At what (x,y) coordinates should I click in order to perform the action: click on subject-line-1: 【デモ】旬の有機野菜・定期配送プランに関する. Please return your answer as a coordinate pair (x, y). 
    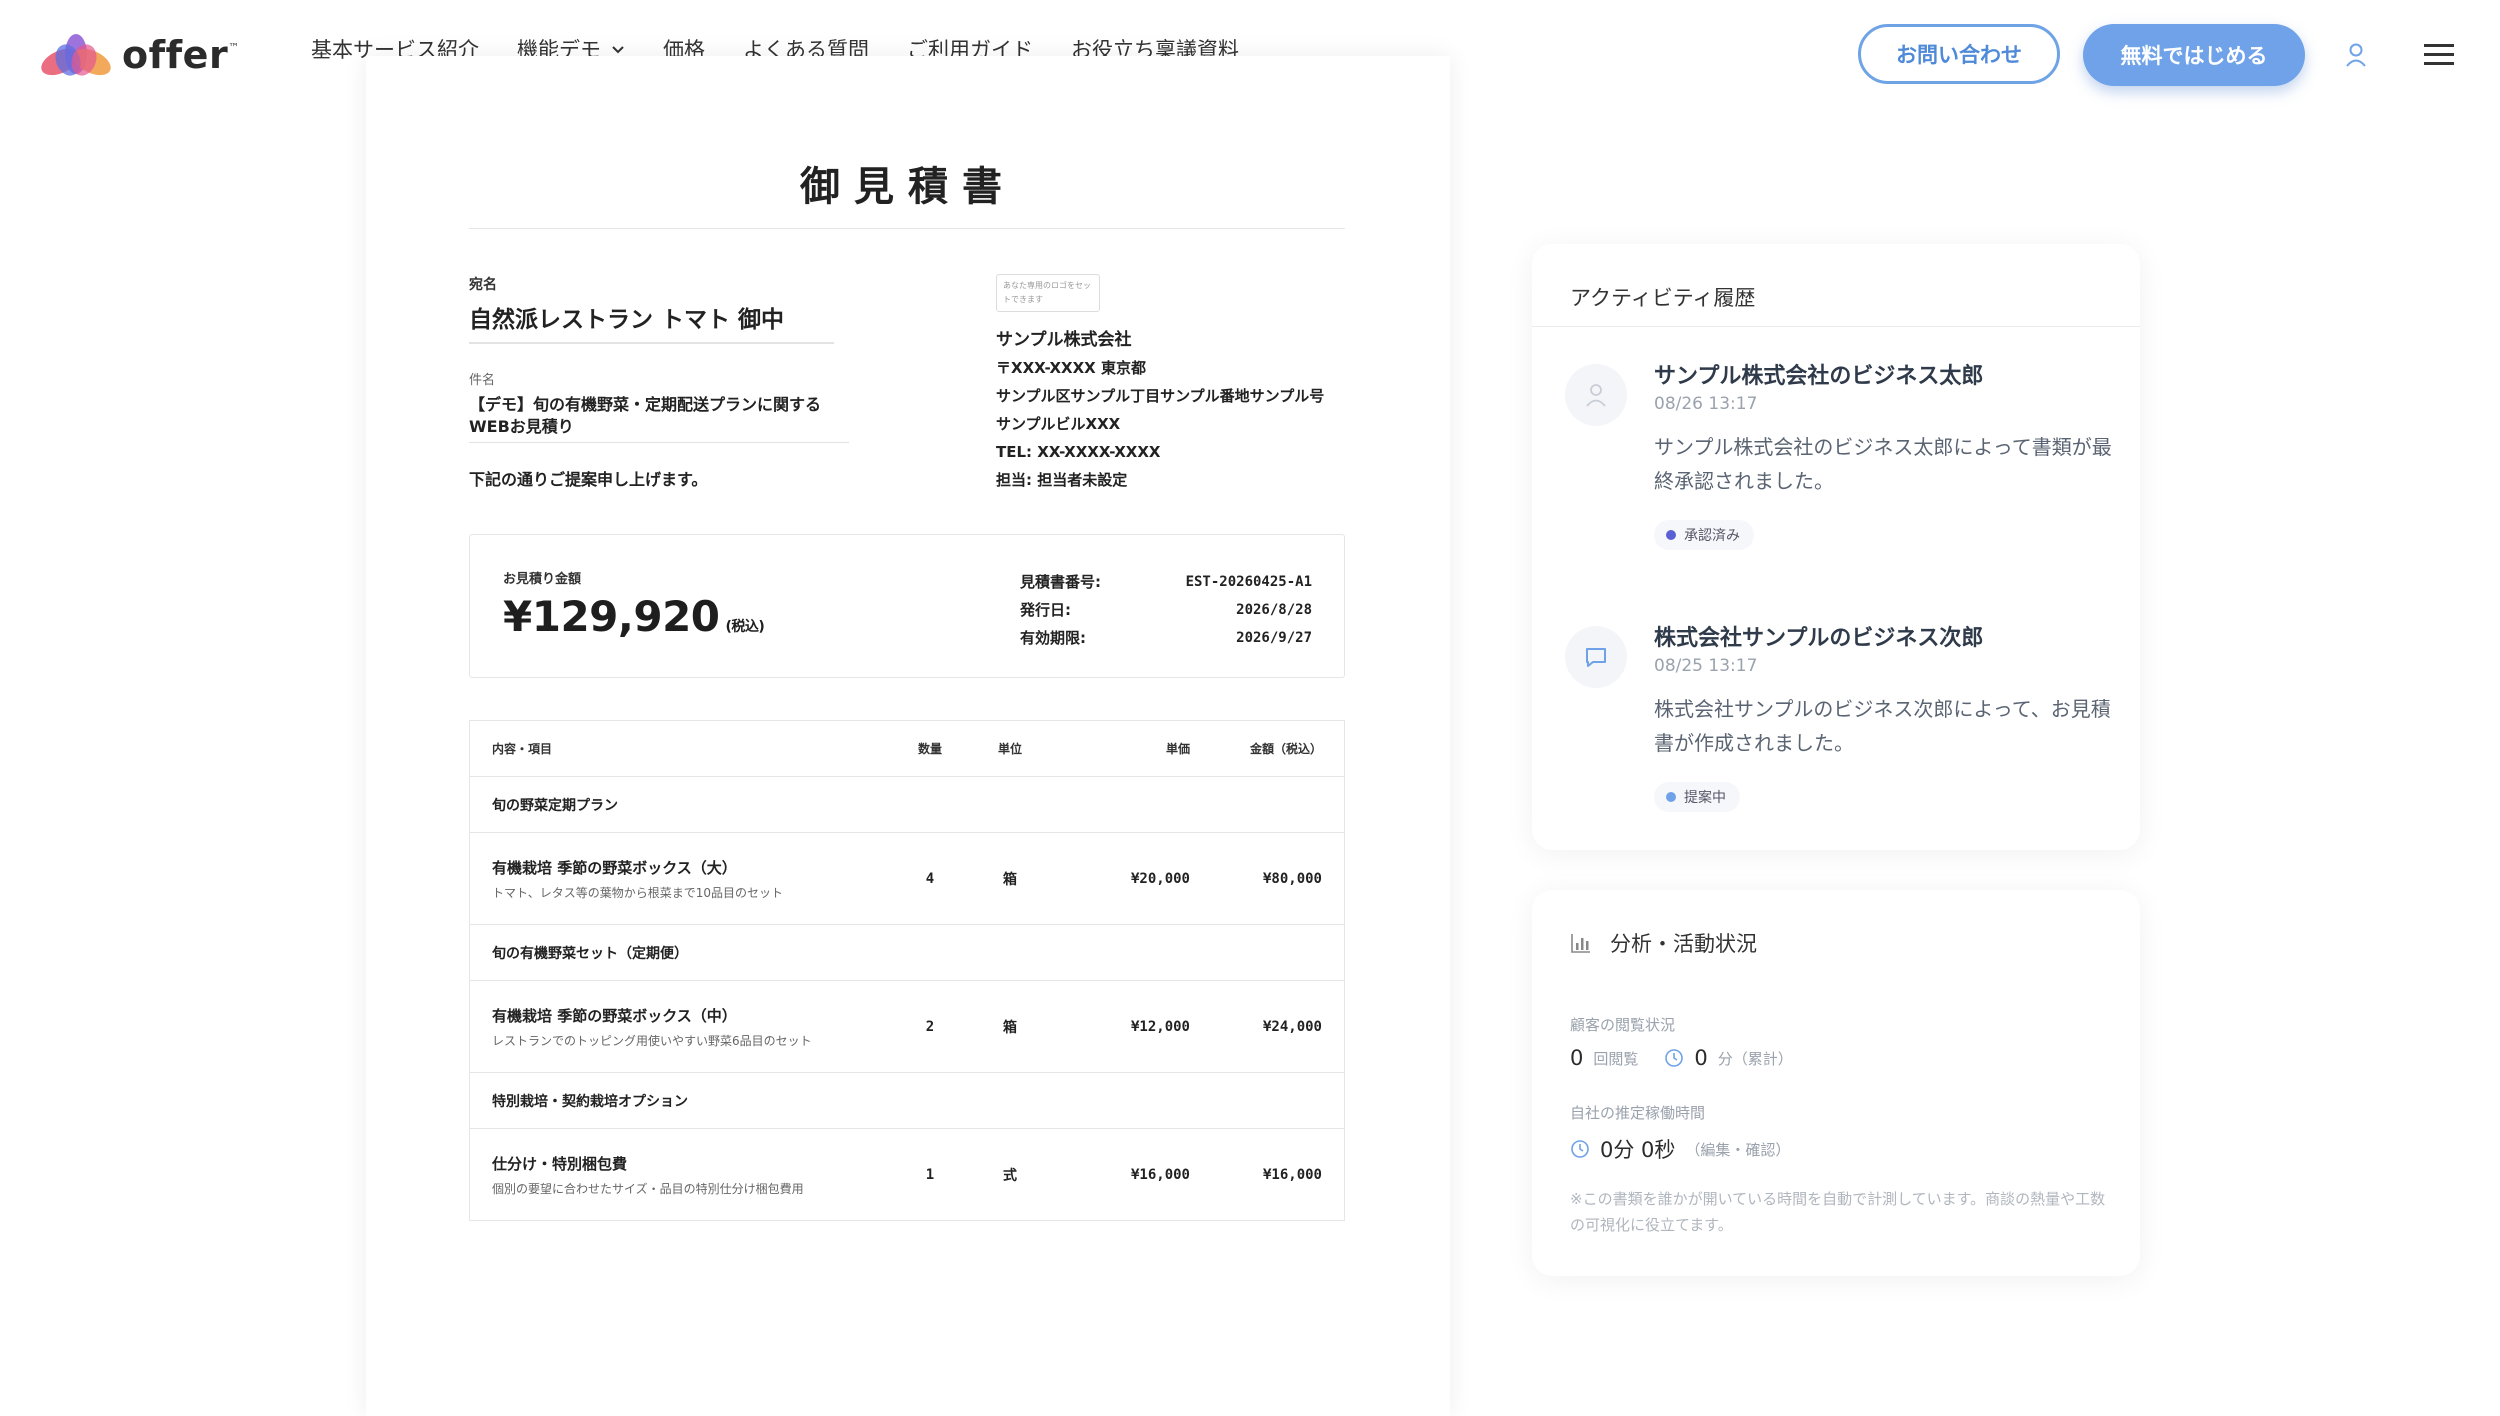
    Looking at the image, I should click on (645, 404).